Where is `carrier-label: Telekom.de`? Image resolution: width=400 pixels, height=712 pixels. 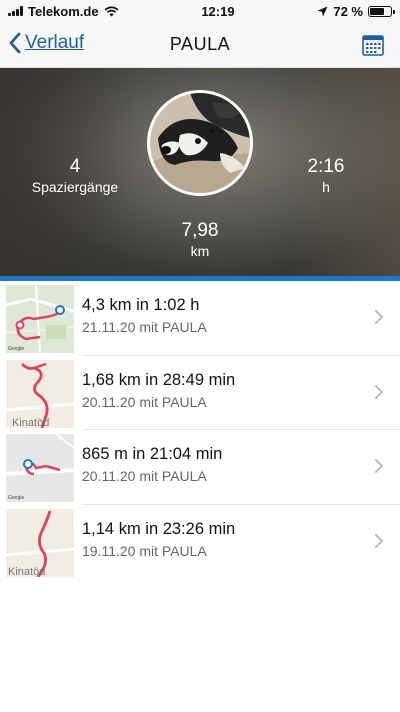
carrier-label: Telekom.de is located at coordinates (63, 11).